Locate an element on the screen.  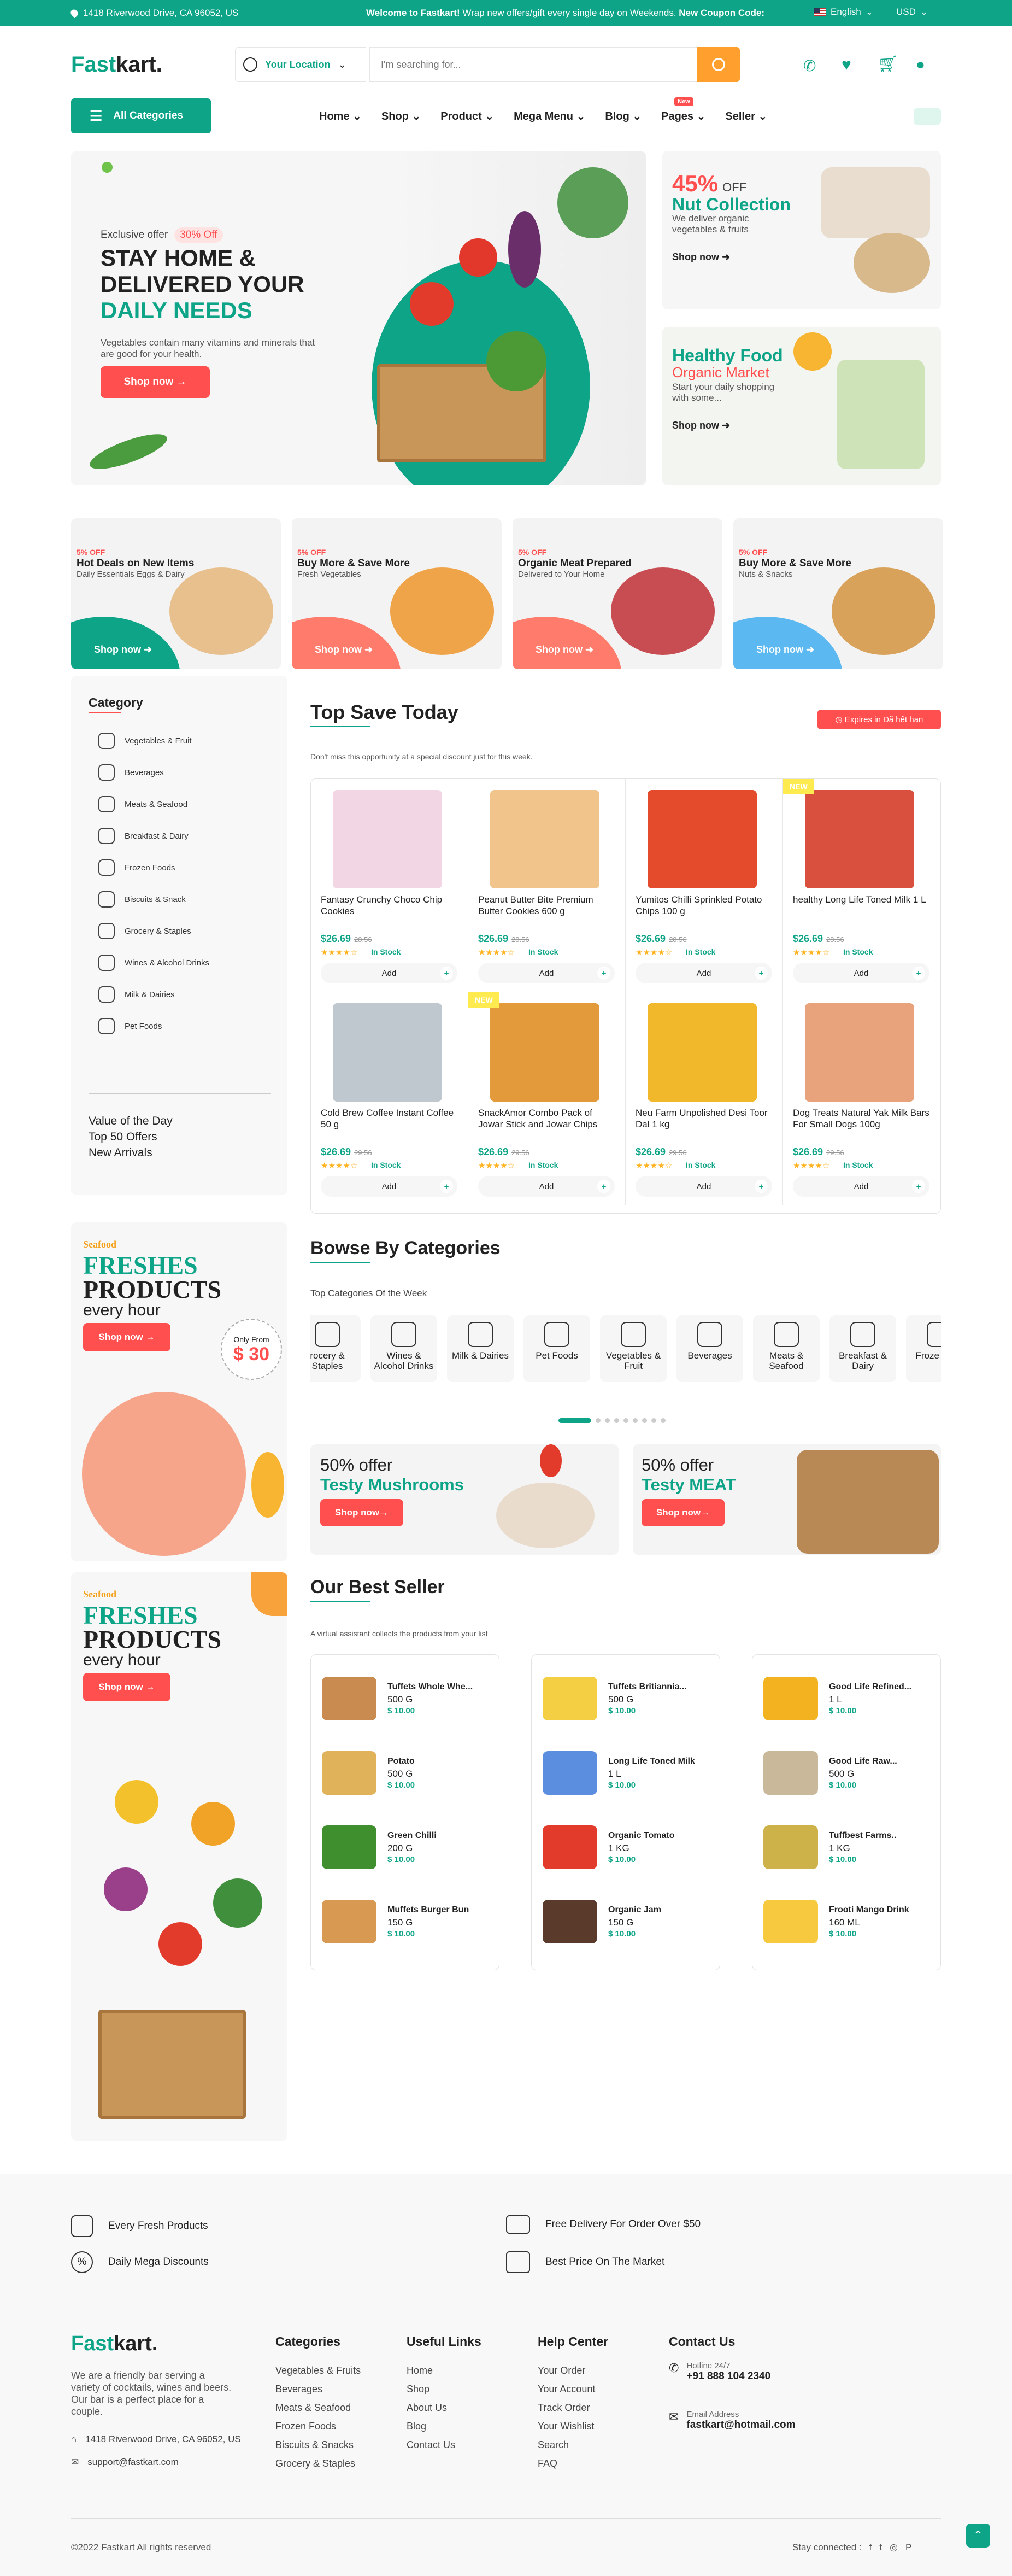
back-to-top-button: ⌃ is located at coordinates (978, 2536).